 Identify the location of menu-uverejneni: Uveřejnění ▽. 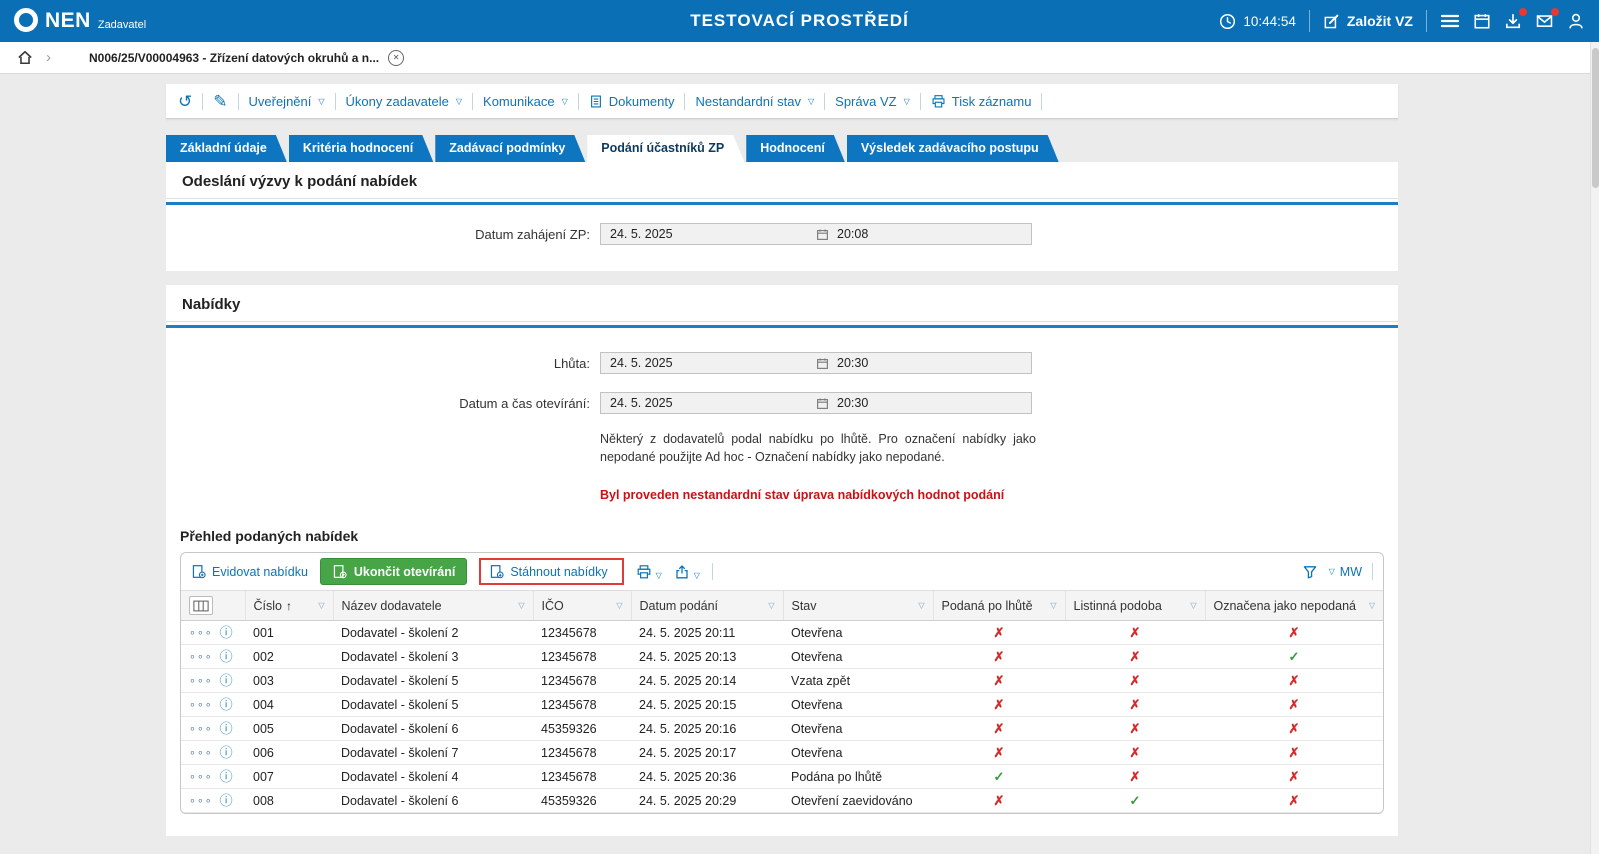
(287, 101).